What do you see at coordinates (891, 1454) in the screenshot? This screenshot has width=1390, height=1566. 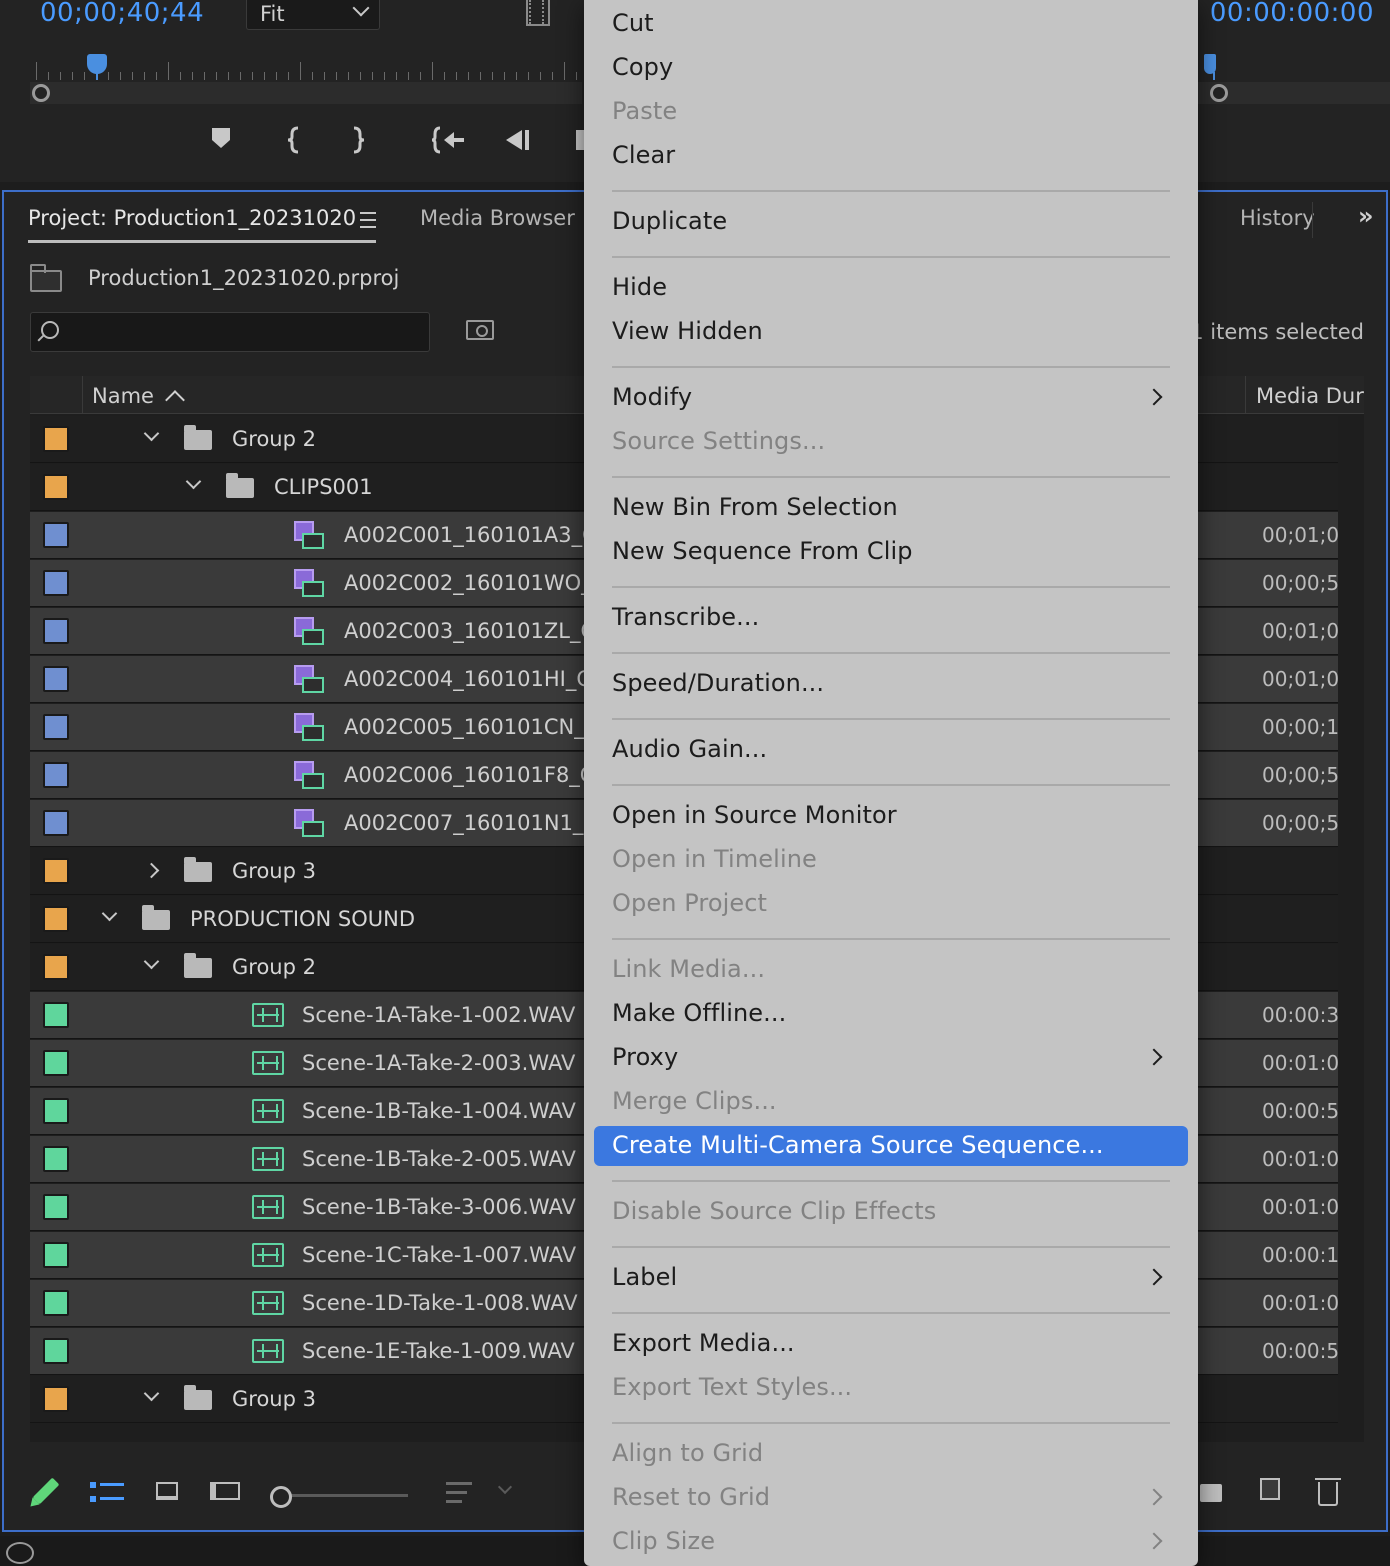 I see `menu-item-align-to-grid: Align to Grid` at bounding box center [891, 1454].